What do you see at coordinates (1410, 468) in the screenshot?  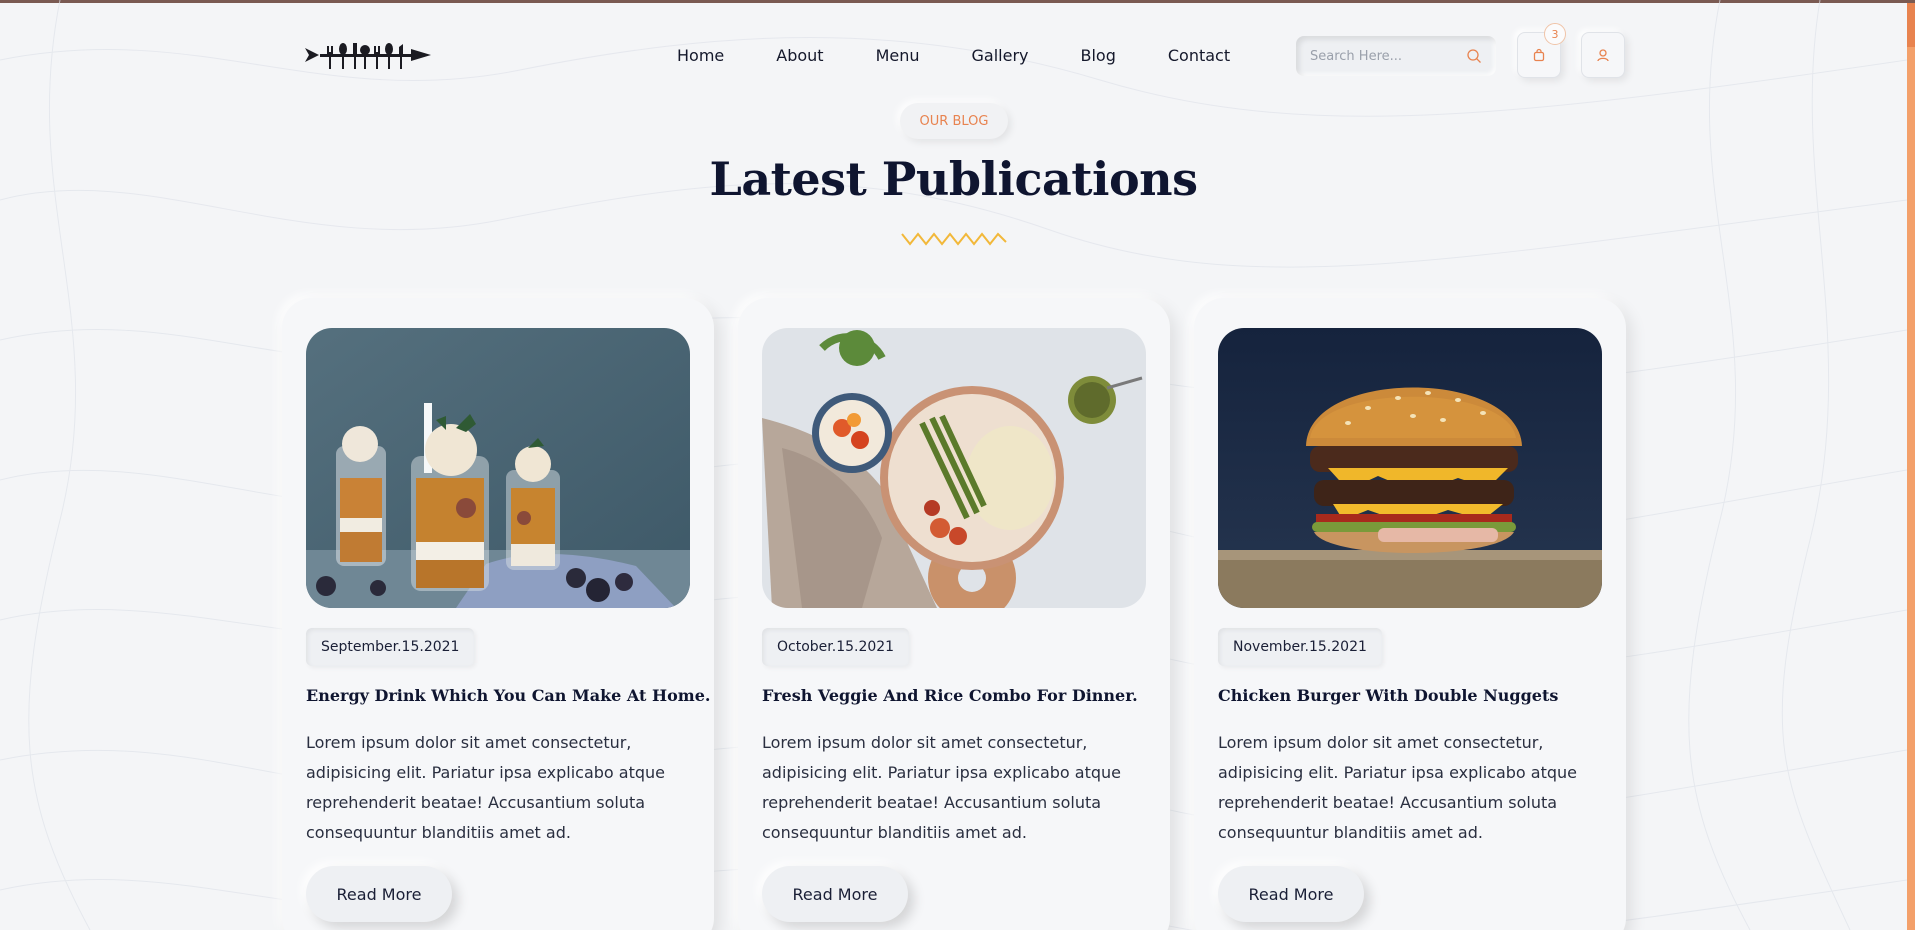 I see `burger-image` at bounding box center [1410, 468].